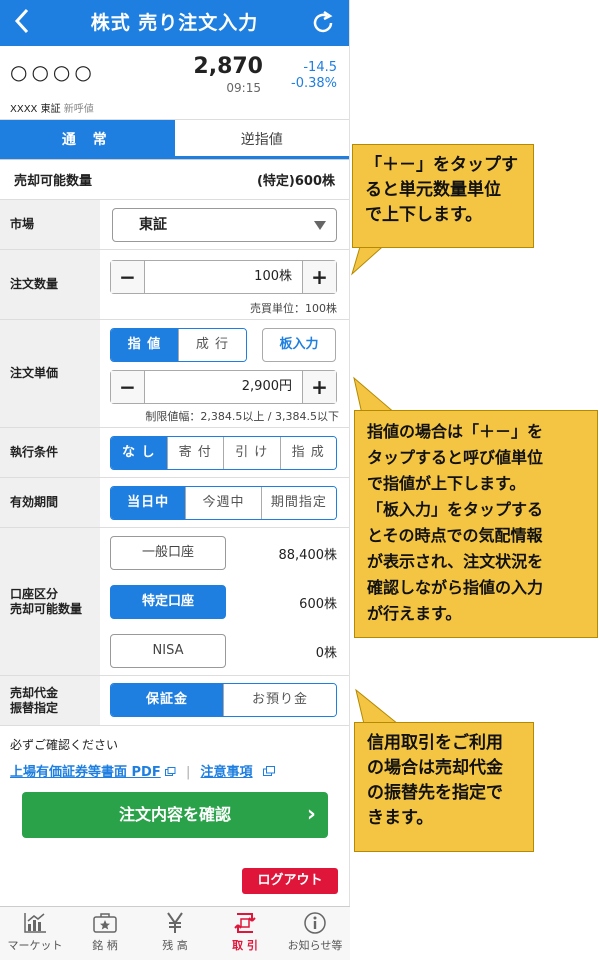  What do you see at coordinates (24, 109) in the screenshot?
I see `stock-code: XXXX` at bounding box center [24, 109].